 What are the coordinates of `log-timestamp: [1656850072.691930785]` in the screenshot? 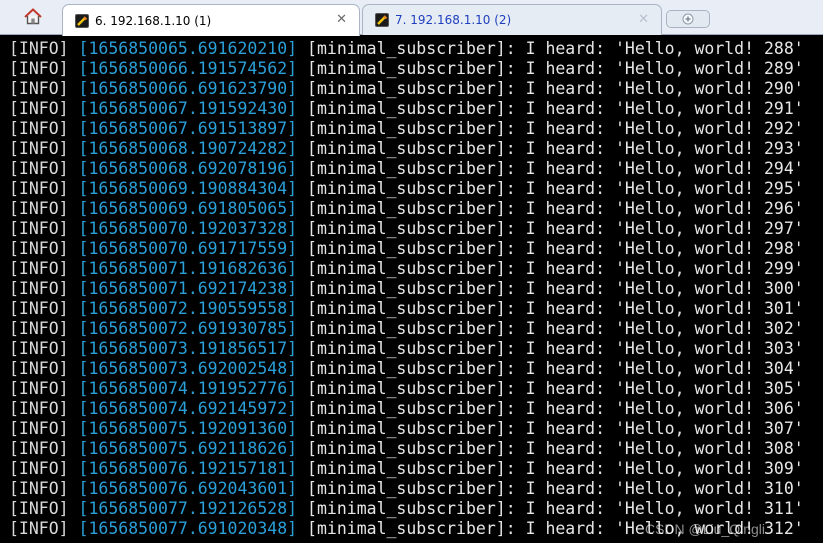 It's located at (188, 328).